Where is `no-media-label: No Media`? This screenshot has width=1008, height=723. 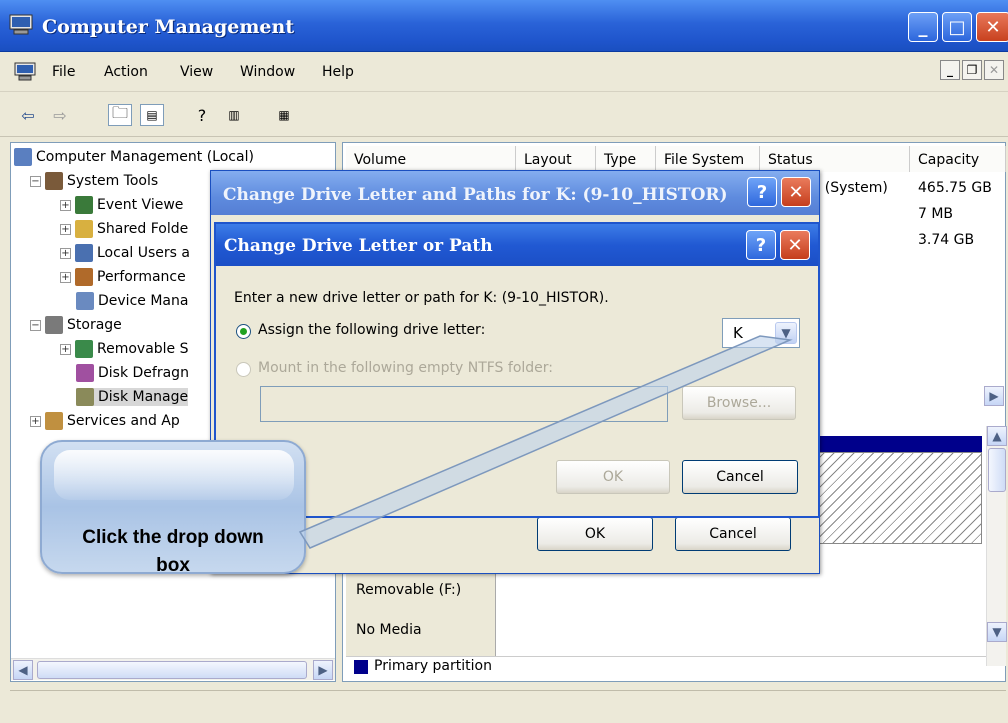 no-media-label: No Media is located at coordinates (389, 630).